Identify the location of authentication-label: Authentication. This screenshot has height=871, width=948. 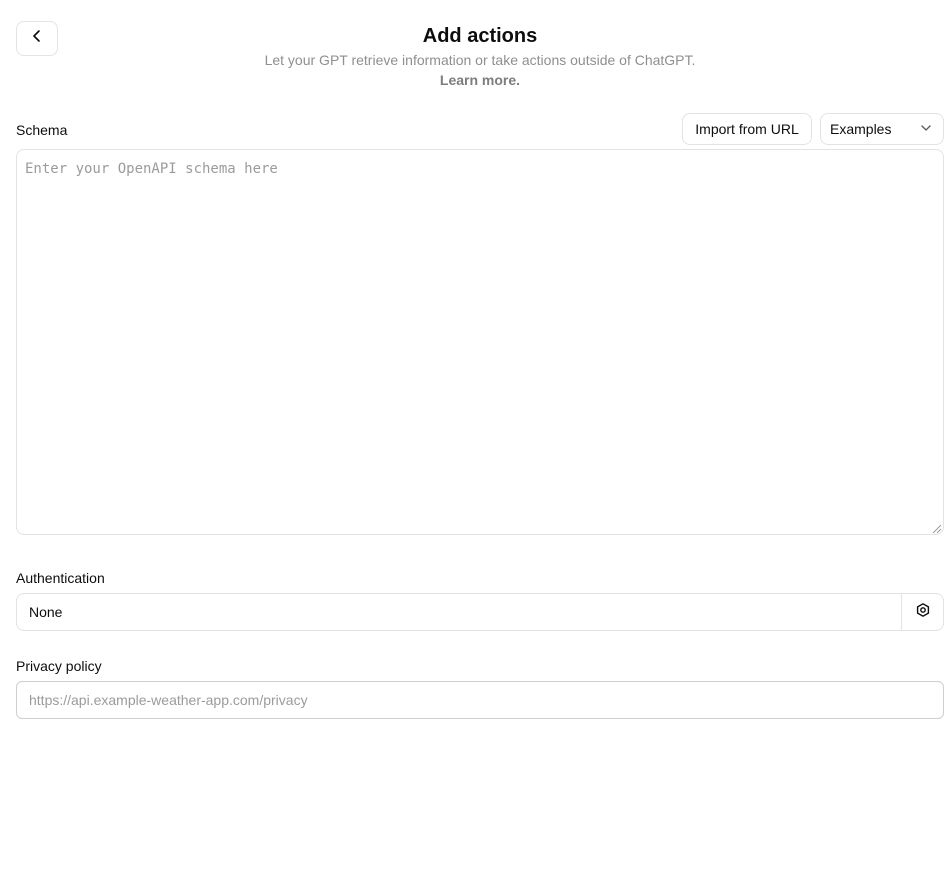
(60, 578).